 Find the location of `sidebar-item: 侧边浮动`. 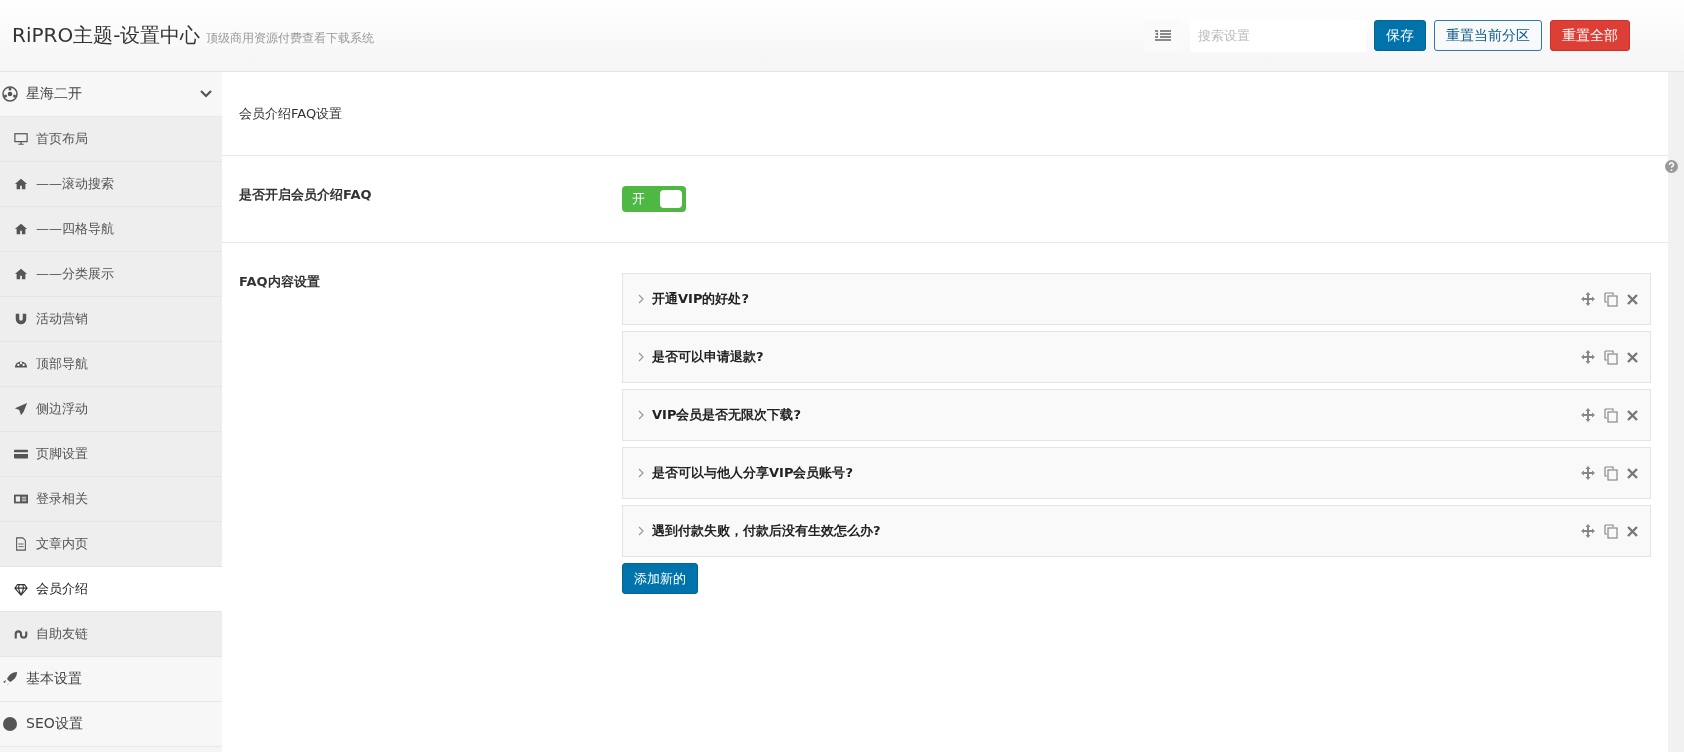

sidebar-item: 侧边浮动 is located at coordinates (111, 409).